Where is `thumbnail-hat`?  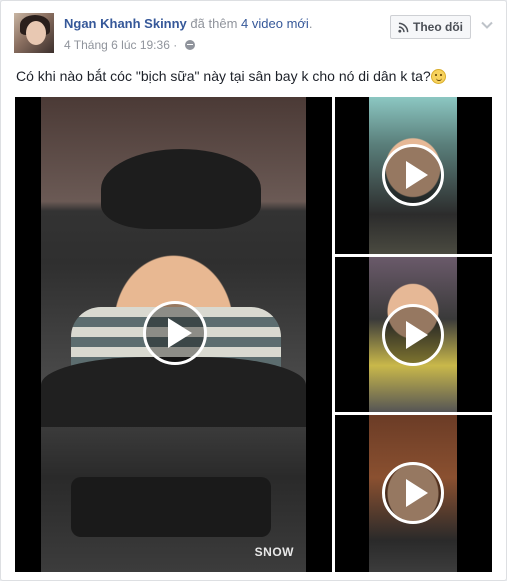 thumbnail-hat is located at coordinates (181, 189).